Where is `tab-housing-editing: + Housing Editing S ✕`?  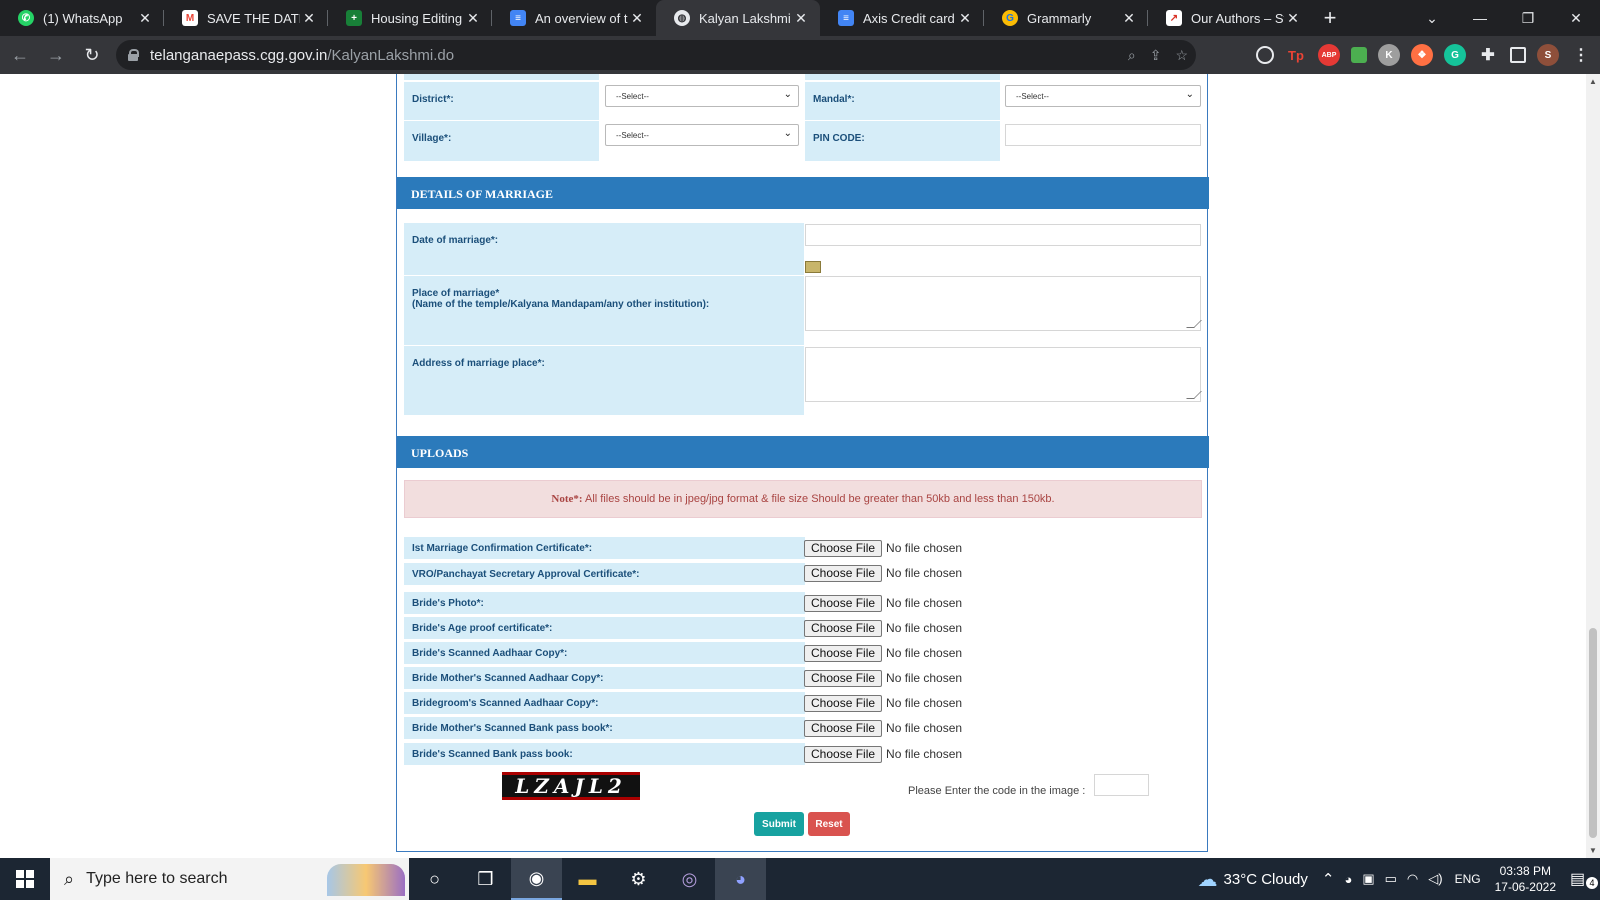
tab-housing-editing: + Housing Editing S ✕ is located at coordinates (410, 18).